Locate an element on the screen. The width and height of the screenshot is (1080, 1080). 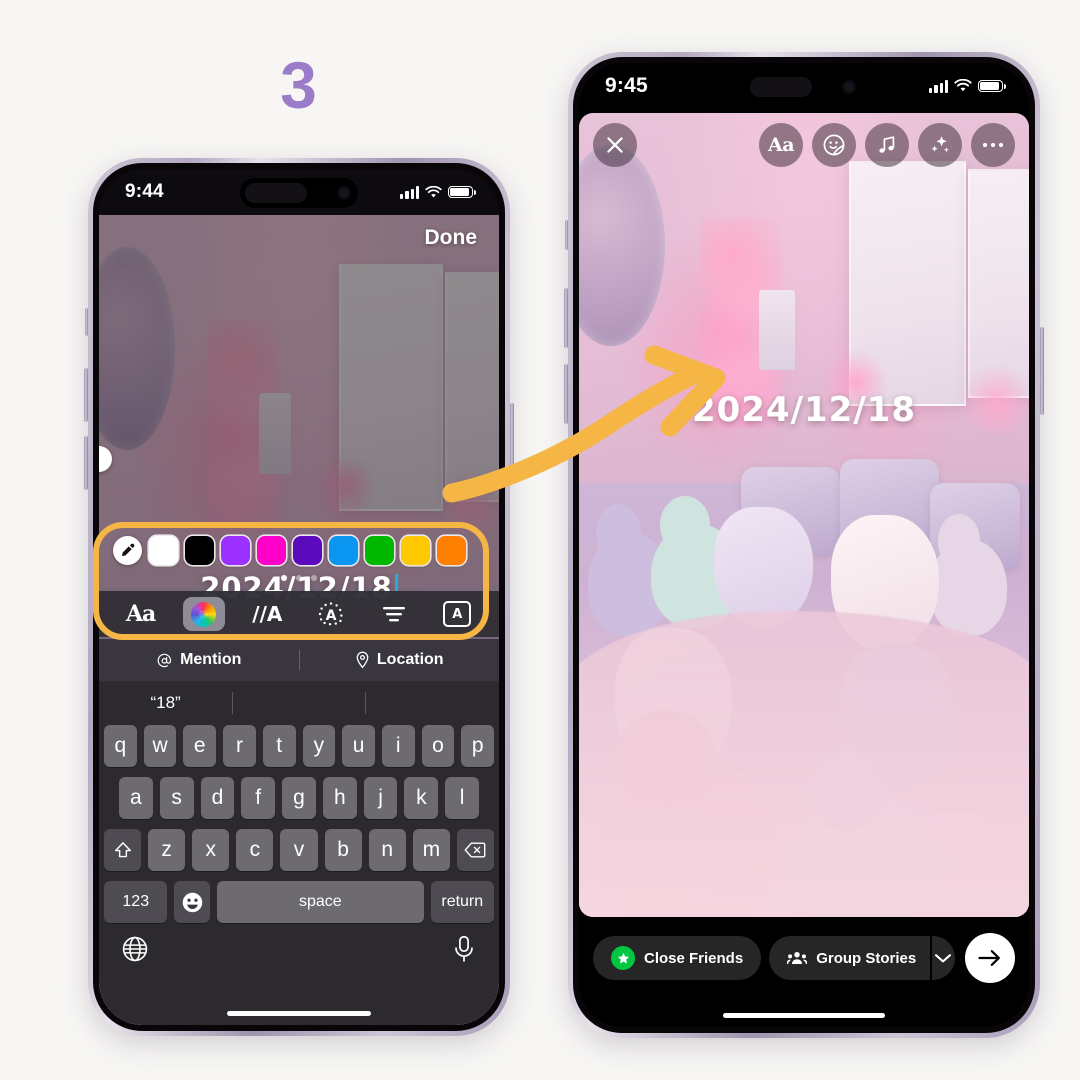
swatch-orange is located at coordinates (451, 550).